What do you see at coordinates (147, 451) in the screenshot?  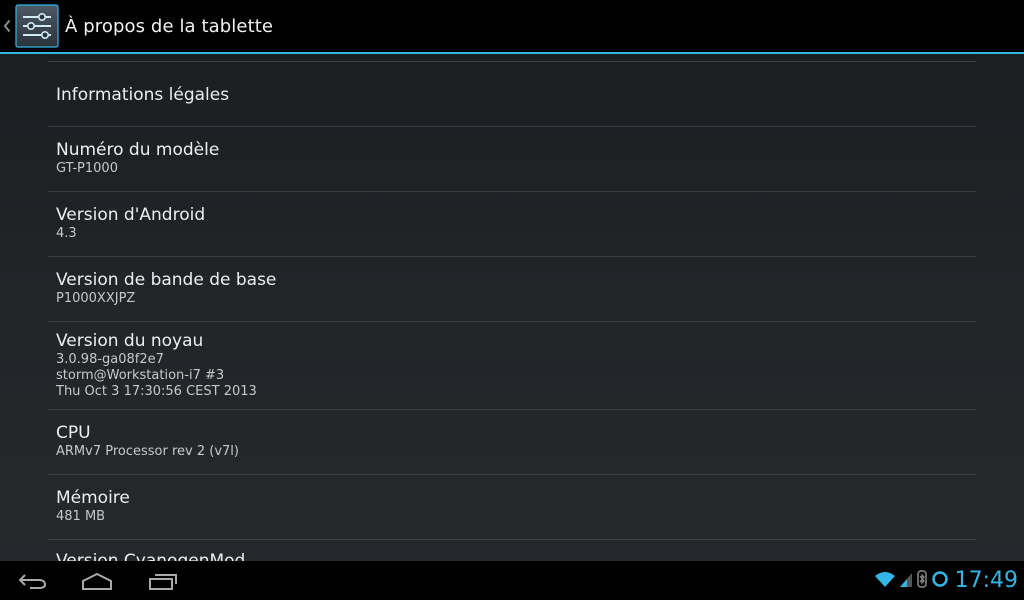 I see `pref-summary: ARMv7 Processor rev 2 (v7l)` at bounding box center [147, 451].